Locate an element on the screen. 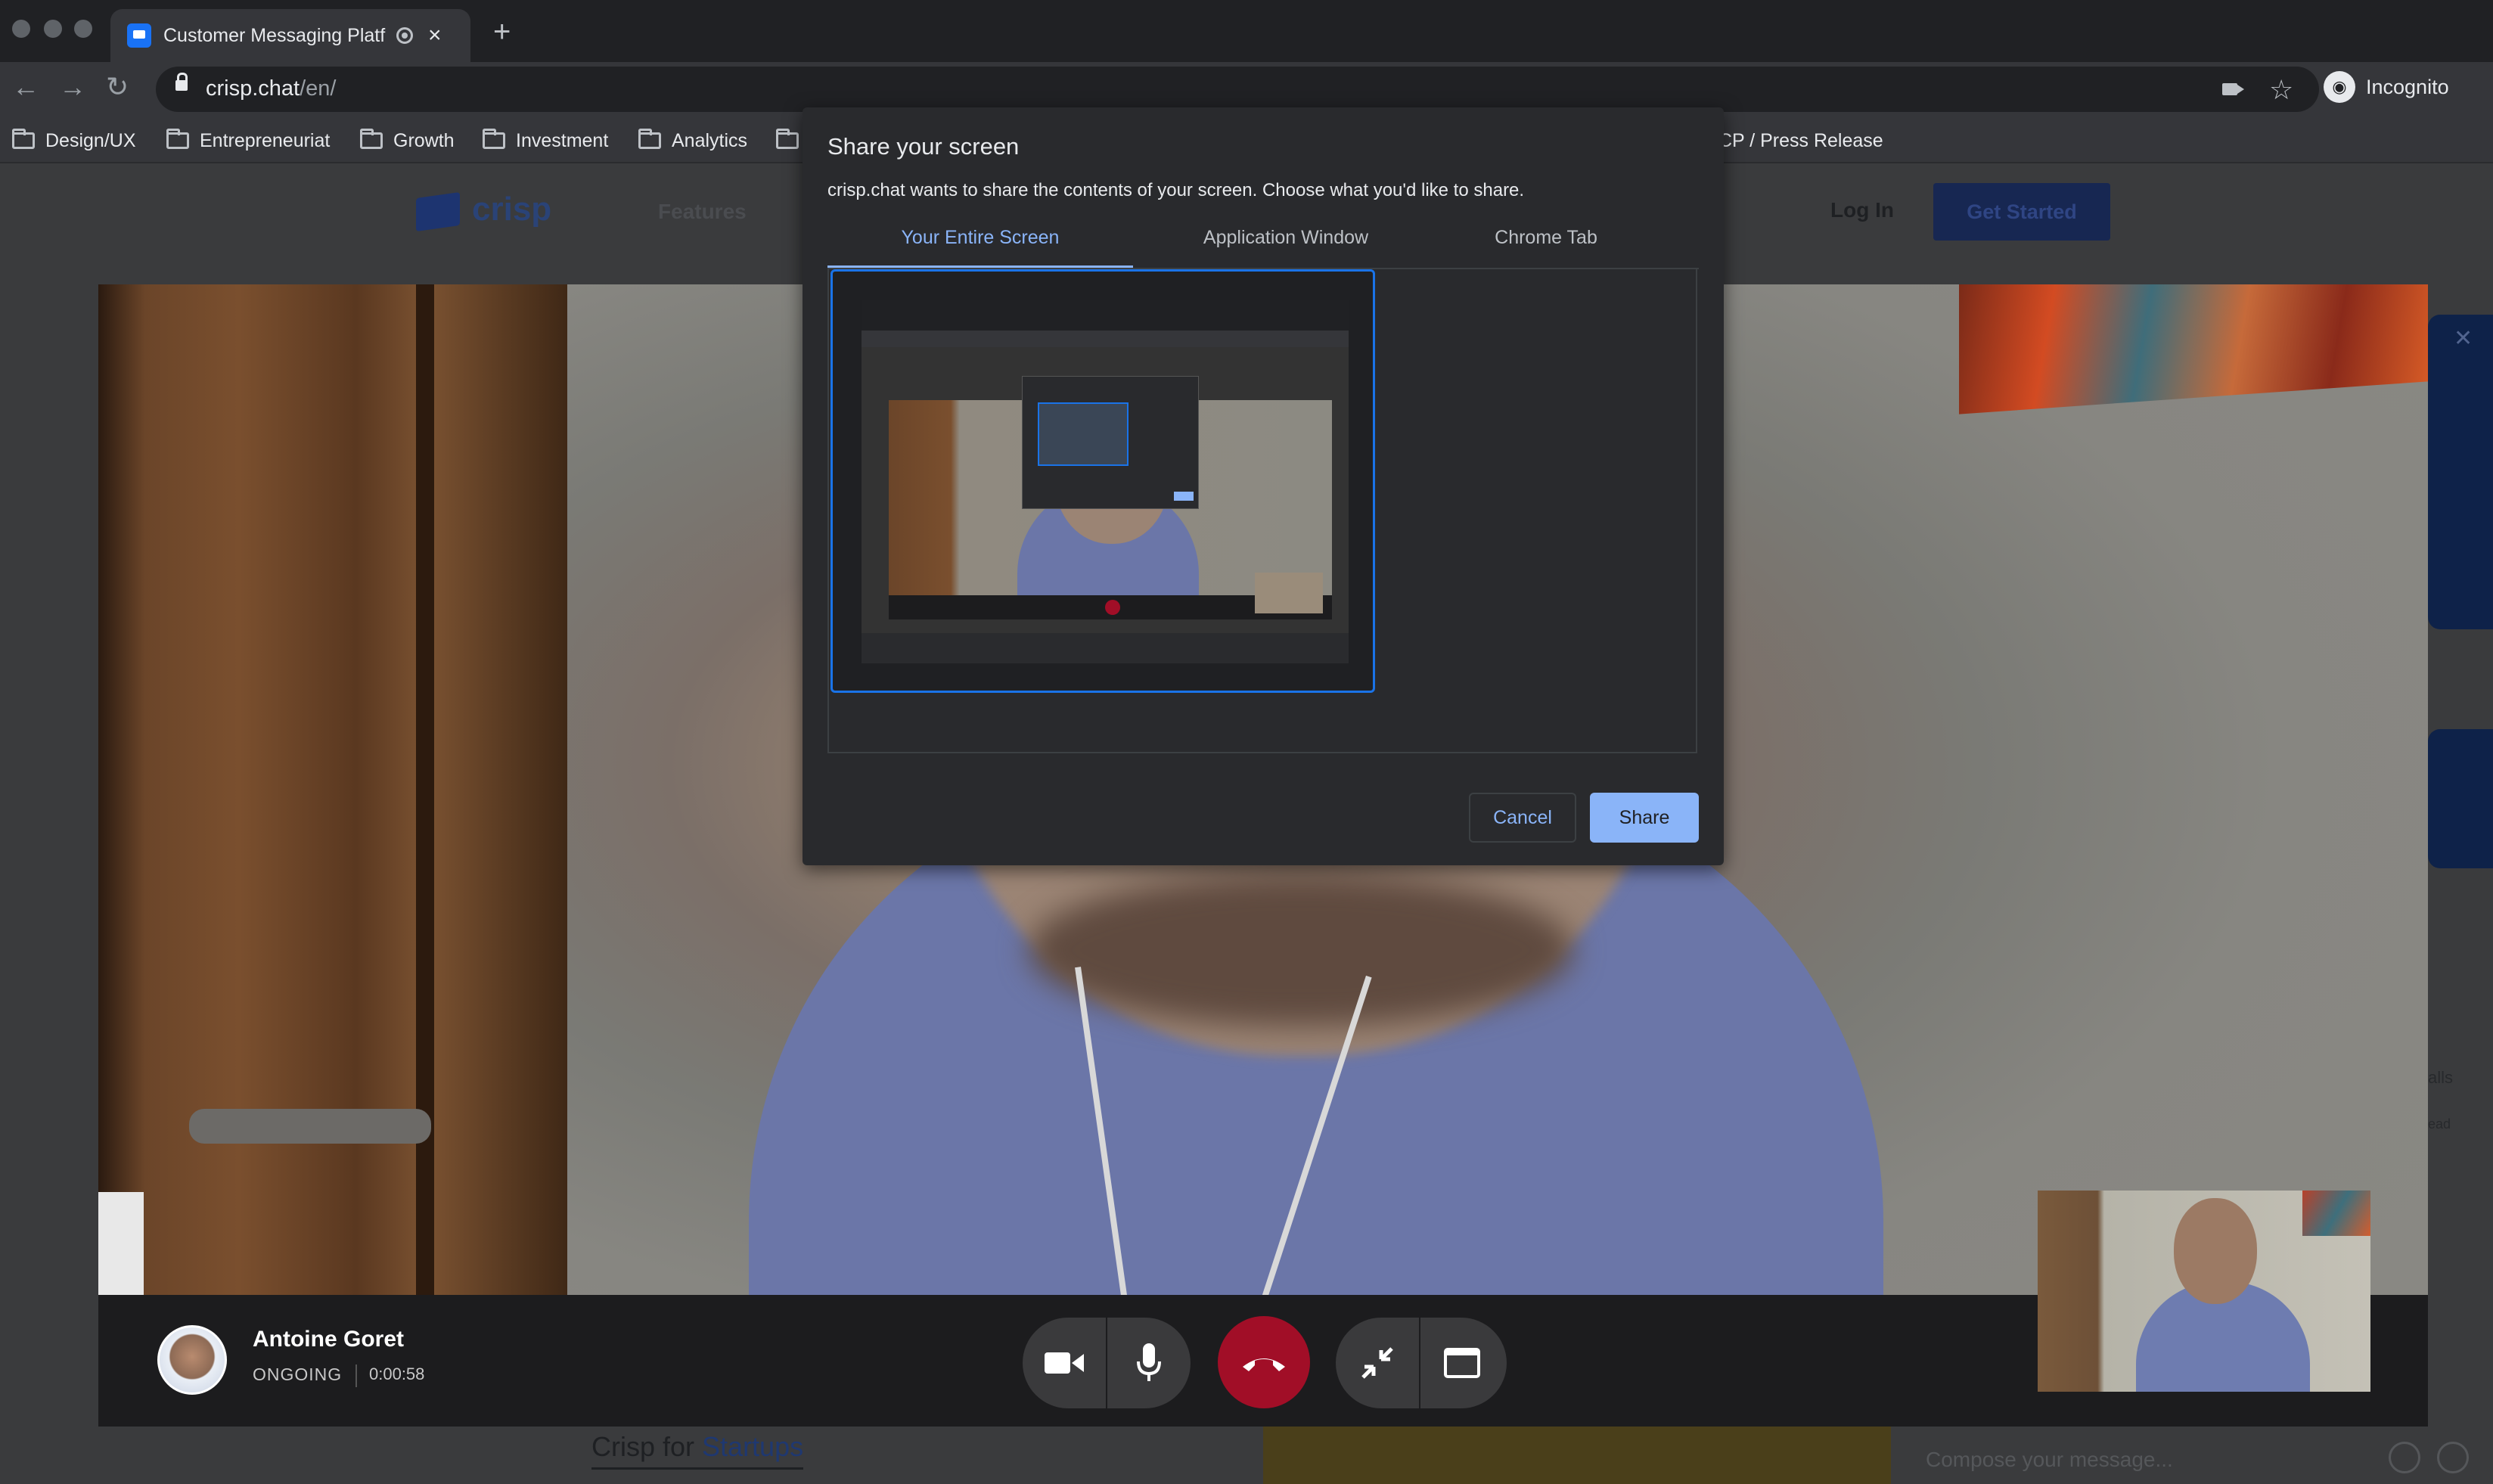 This screenshot has width=2493, height=1484. self-video-painting is located at coordinates (2336, 1213).